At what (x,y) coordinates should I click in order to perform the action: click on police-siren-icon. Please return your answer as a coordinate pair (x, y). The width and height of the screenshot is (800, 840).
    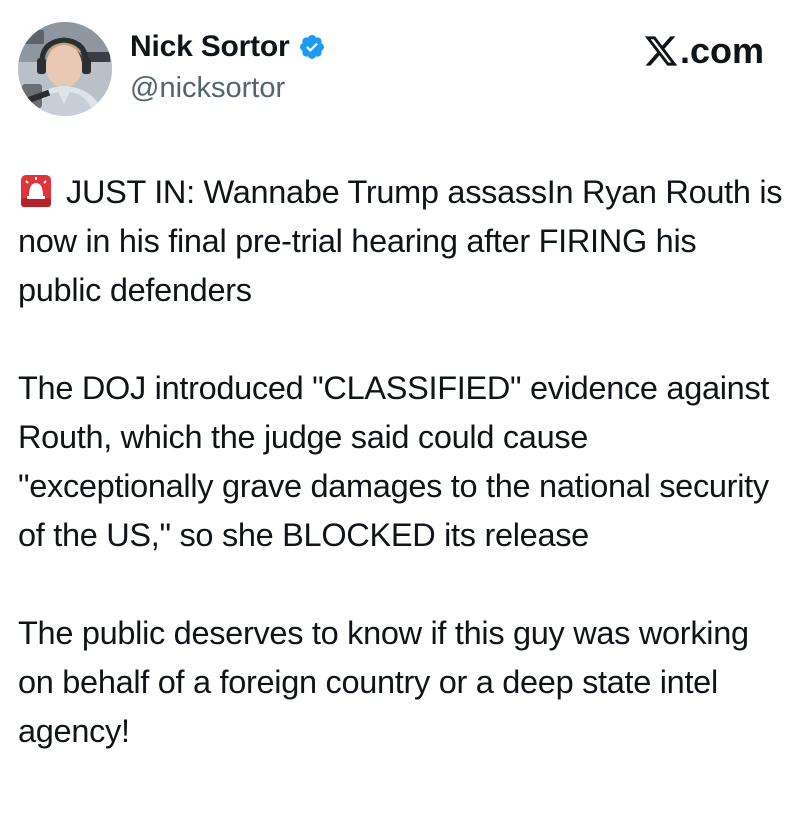
    Looking at the image, I should click on (36, 190).